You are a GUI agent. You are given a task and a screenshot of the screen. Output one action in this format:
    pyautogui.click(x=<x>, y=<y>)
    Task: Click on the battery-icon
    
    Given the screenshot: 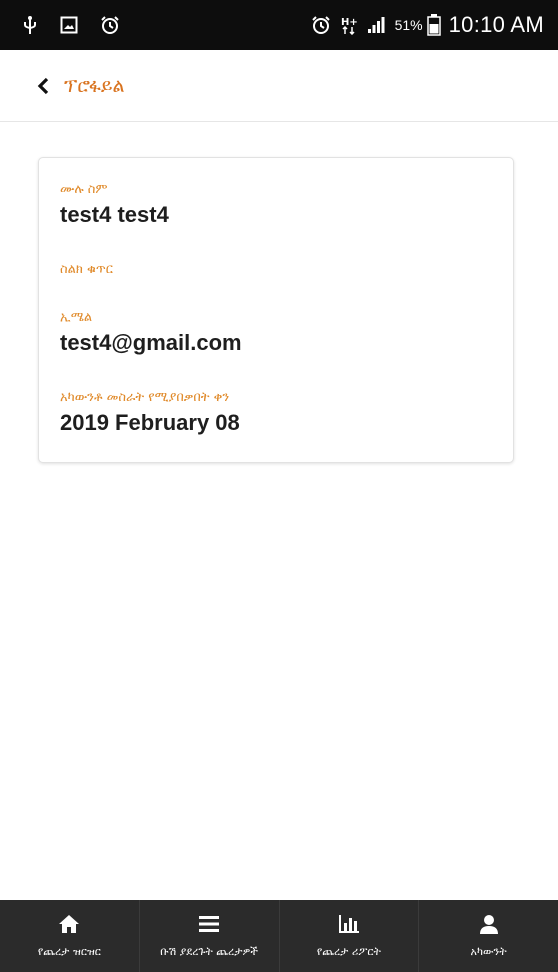 What is the action you would take?
    pyautogui.click(x=433, y=25)
    